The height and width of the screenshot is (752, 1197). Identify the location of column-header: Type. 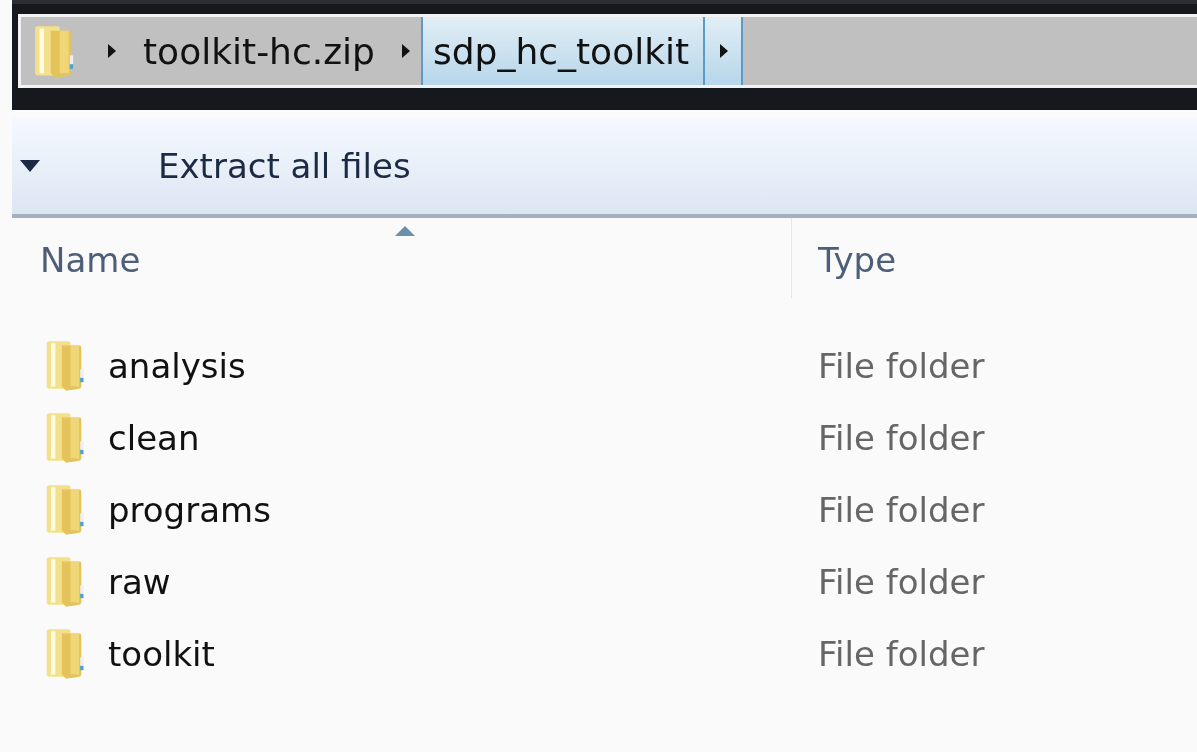
(844, 258).